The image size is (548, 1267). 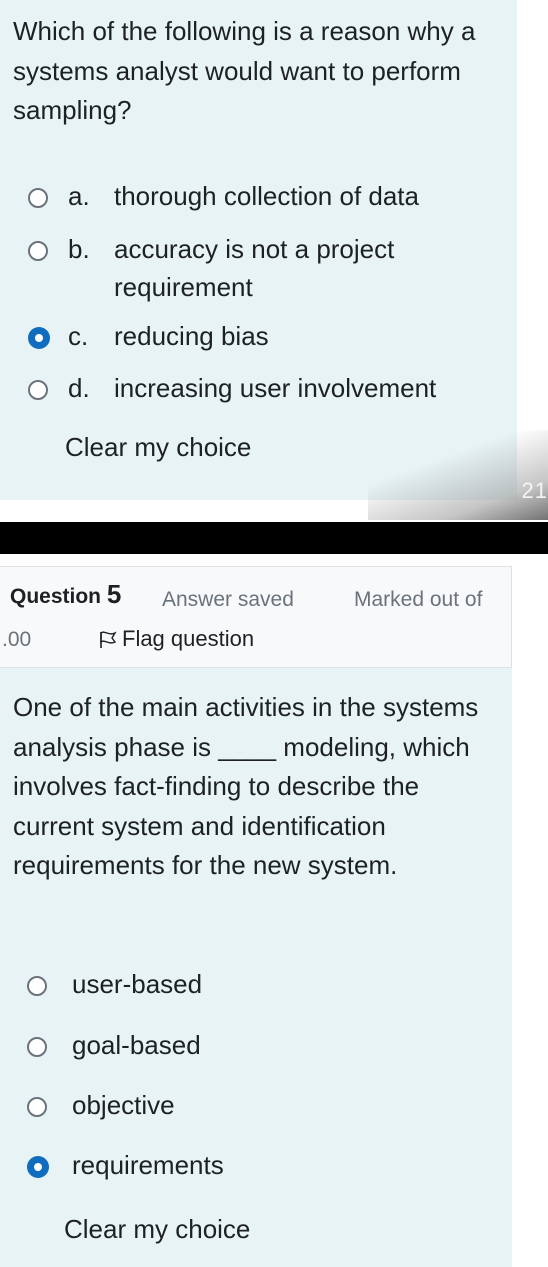 I want to click on option-label: requirements, so click(x=148, y=1165).